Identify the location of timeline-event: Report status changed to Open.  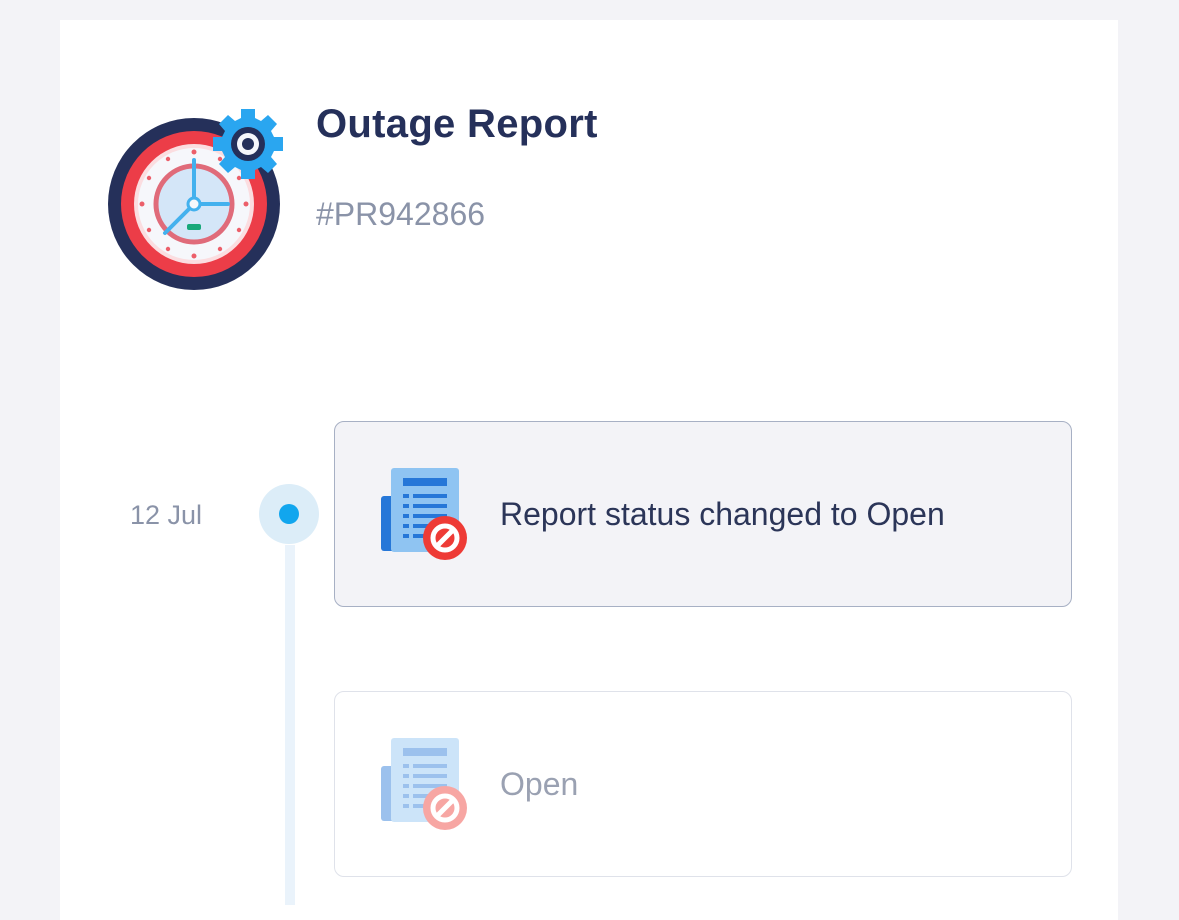
(703, 514).